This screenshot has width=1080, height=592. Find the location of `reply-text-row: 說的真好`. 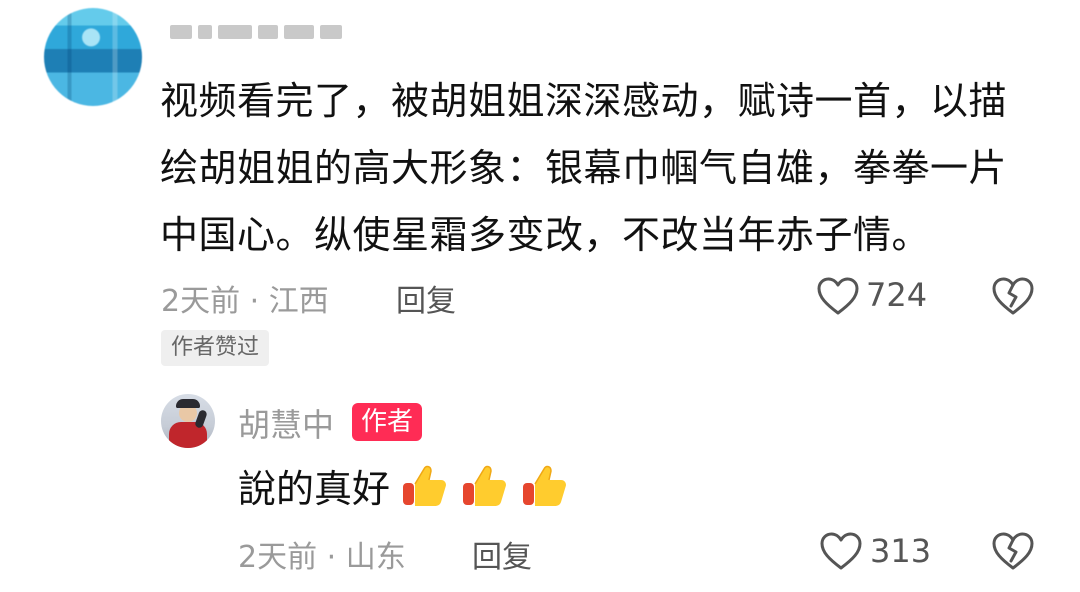

reply-text-row: 說的真好 is located at coordinates (404, 485).